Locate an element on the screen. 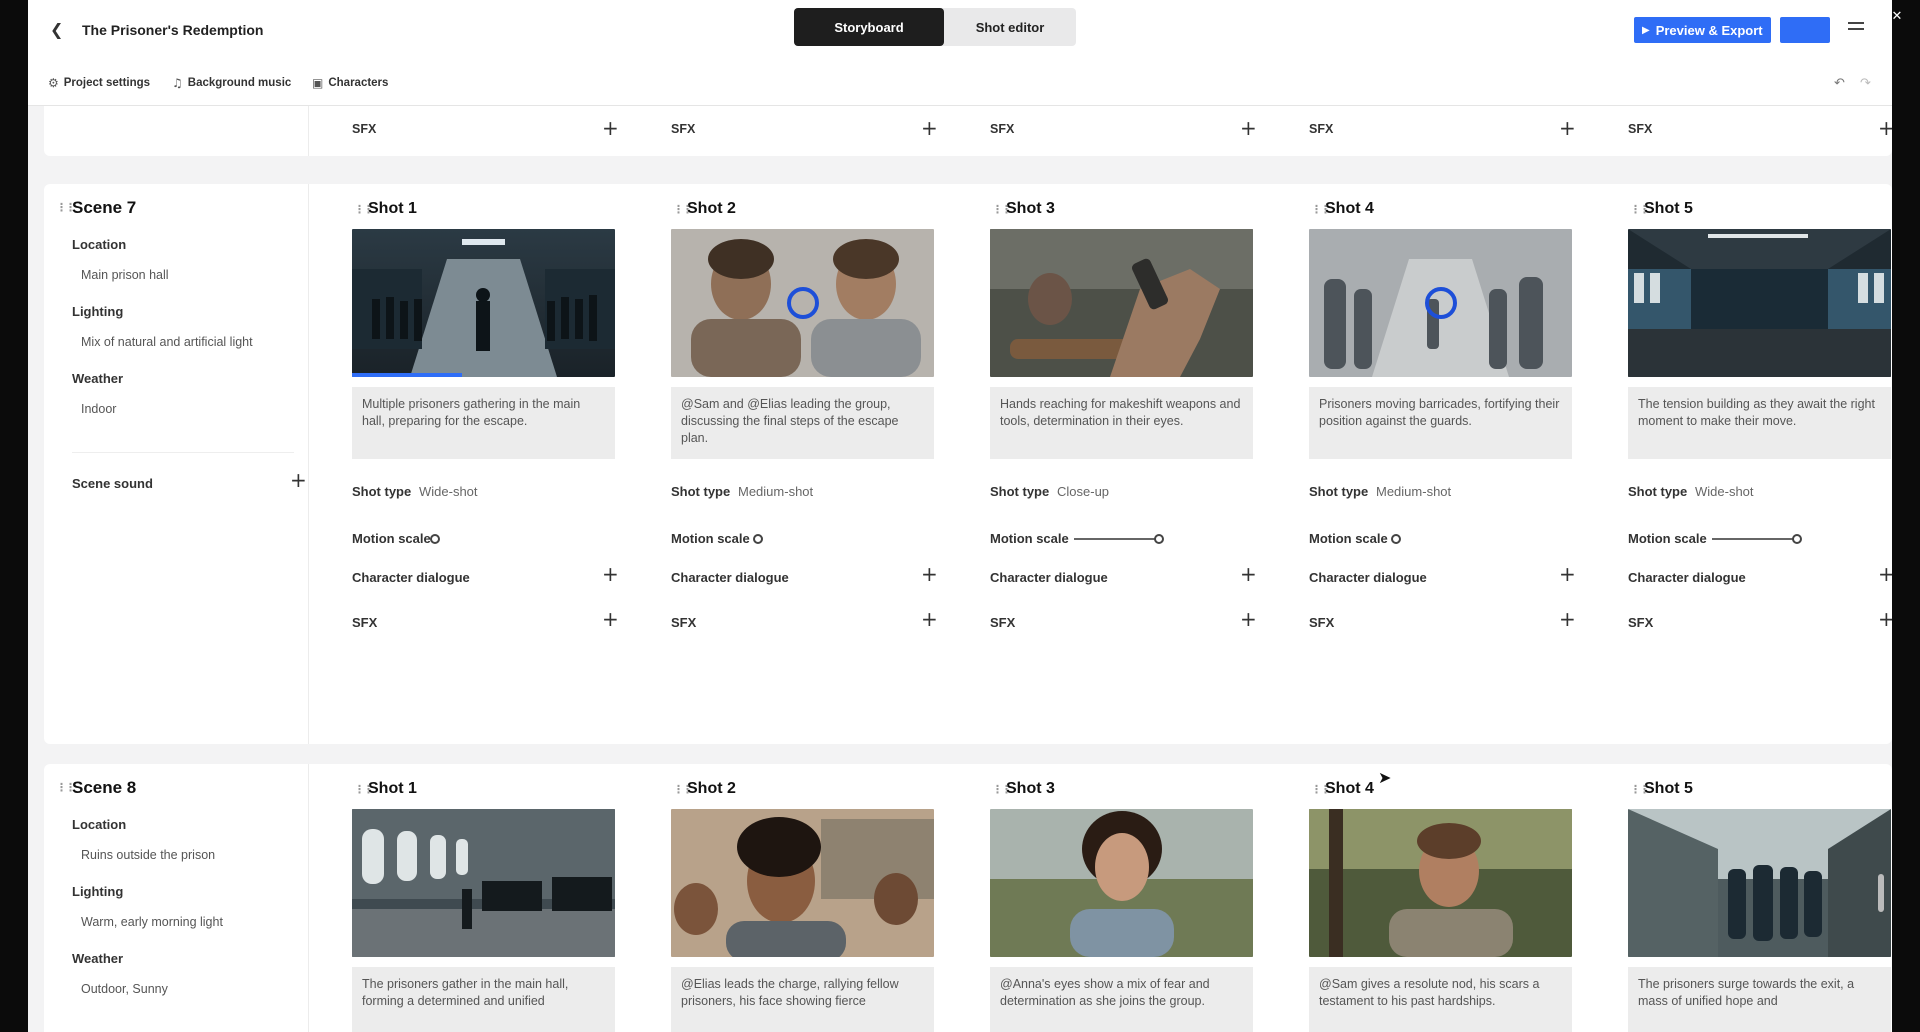 This screenshot has height=1032, width=1920. redo-icon: ↷ is located at coordinates (1865, 83).